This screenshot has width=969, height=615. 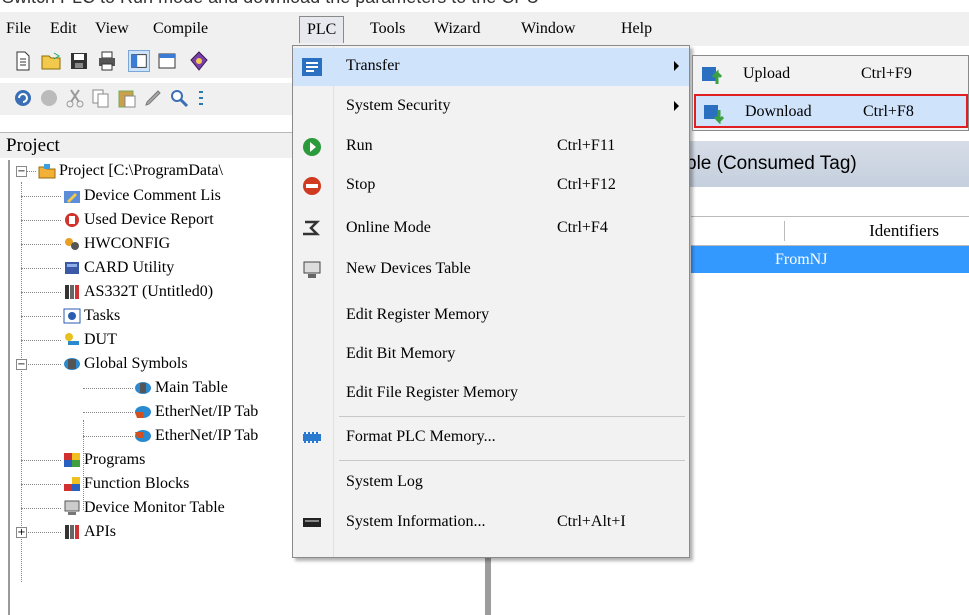 I want to click on menu-view: View, so click(x=112, y=29).